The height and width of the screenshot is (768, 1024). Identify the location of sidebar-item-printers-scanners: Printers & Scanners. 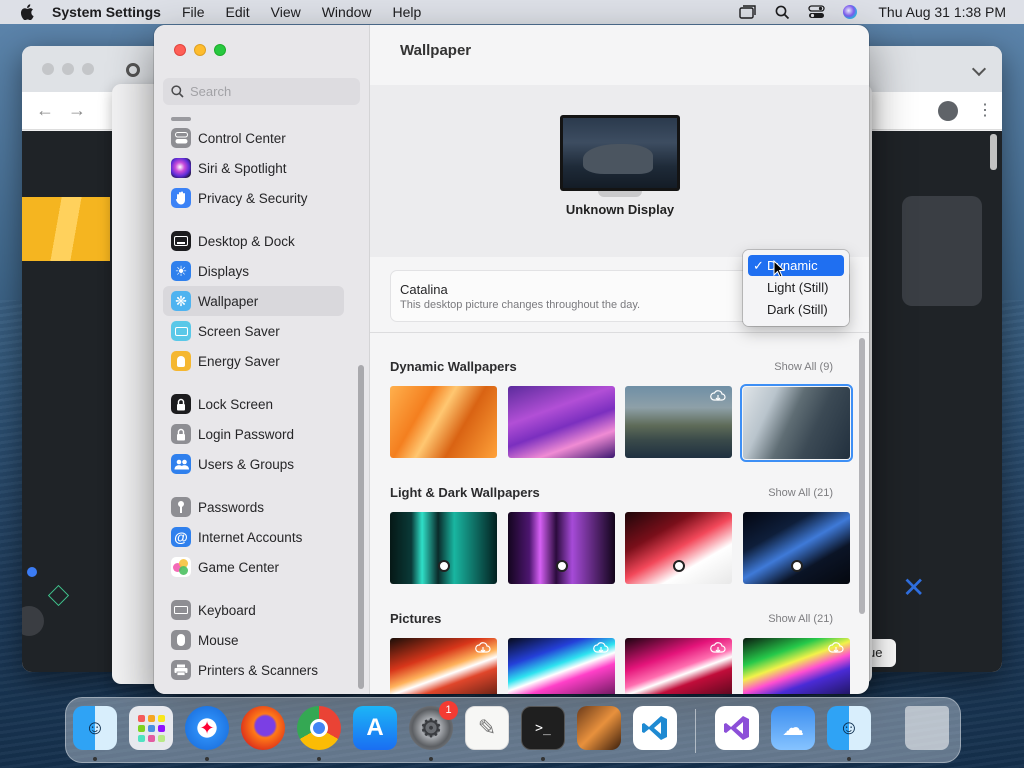
(253, 670).